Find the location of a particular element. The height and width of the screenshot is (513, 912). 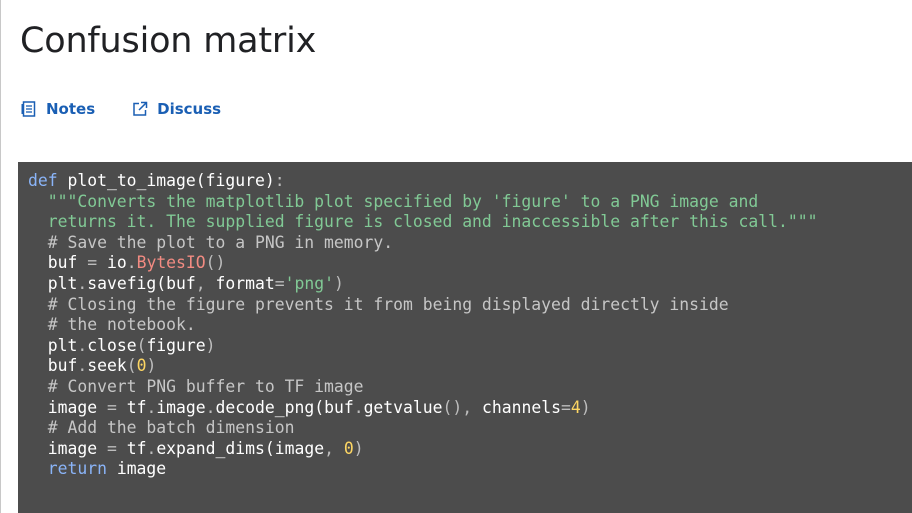

code-token: BytesIO is located at coordinates (171, 263).